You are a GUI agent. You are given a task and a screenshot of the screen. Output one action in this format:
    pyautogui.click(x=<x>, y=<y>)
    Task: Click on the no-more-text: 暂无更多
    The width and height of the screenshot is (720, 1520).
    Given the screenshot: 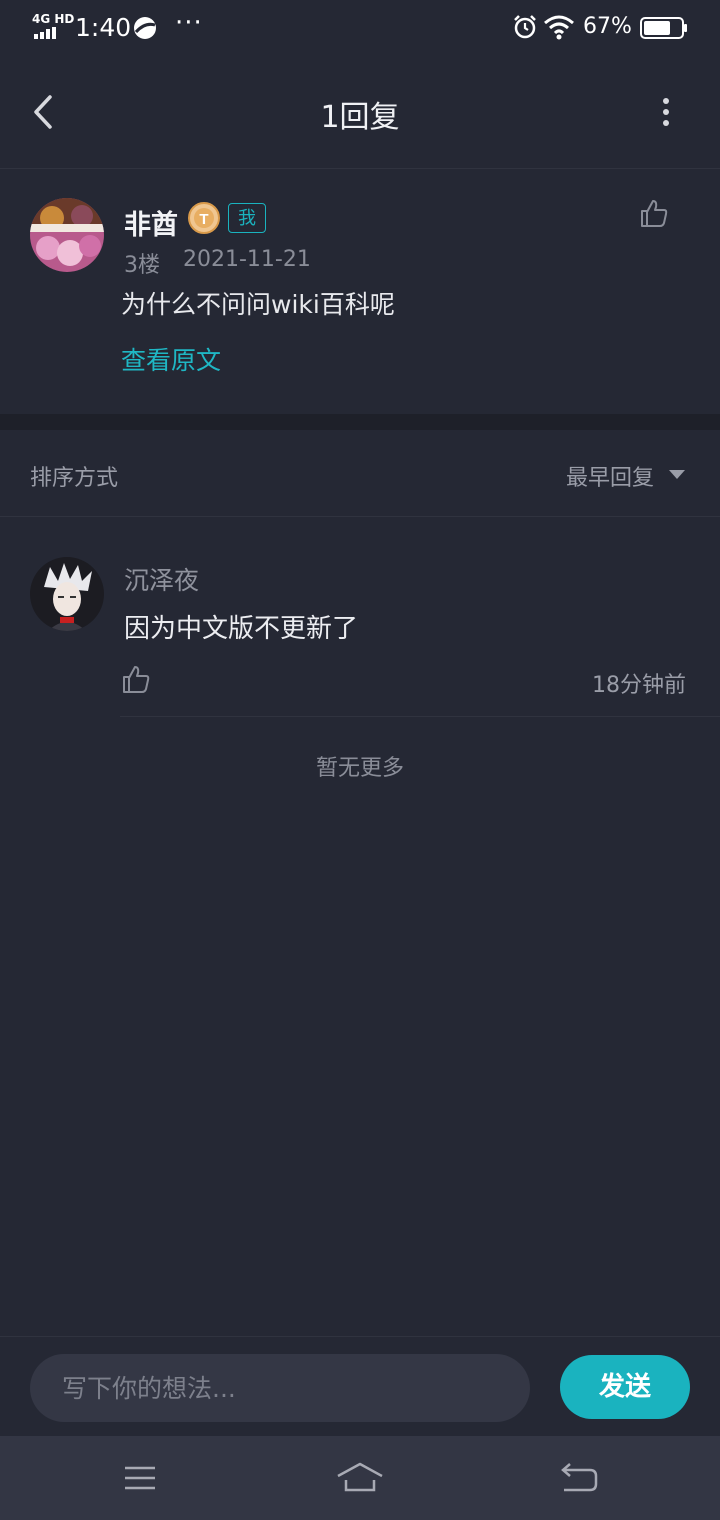 What is the action you would take?
    pyautogui.click(x=359, y=768)
    